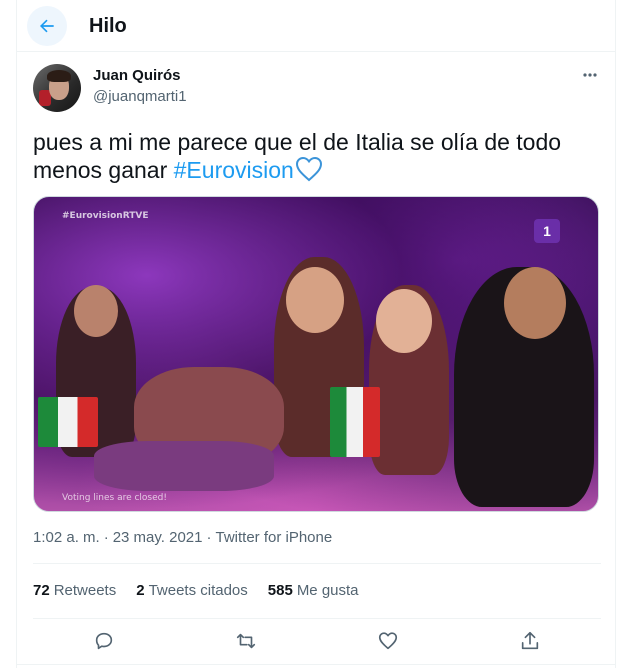  I want to click on retweet-button, so click(246, 641).